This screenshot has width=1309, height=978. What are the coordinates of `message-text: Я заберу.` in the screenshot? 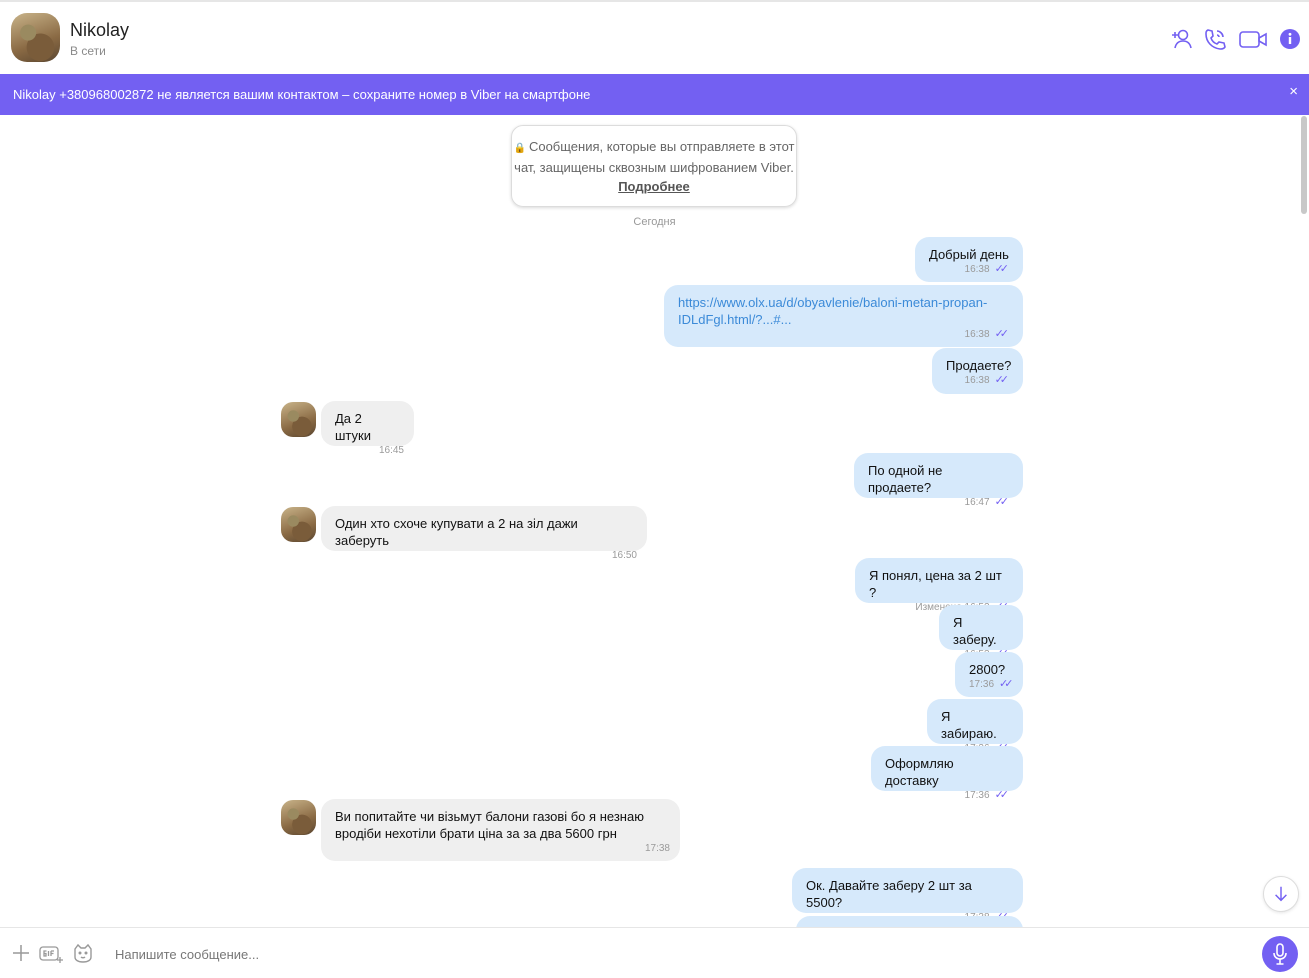 It's located at (975, 631).